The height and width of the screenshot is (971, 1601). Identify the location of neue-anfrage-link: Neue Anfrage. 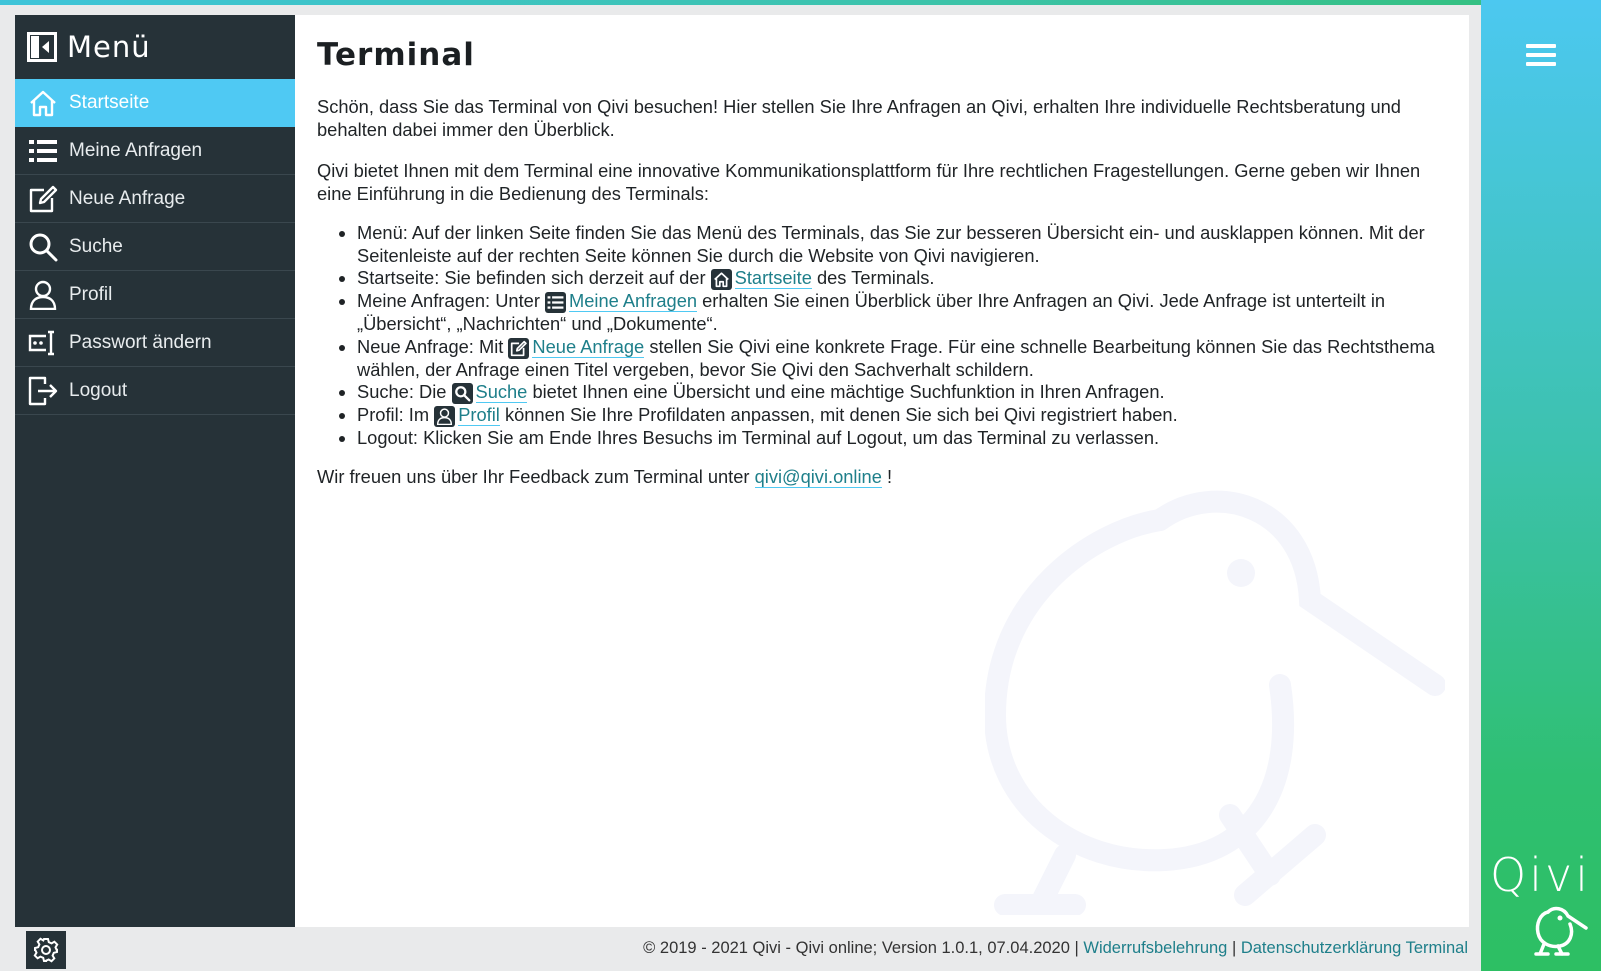
(588, 346).